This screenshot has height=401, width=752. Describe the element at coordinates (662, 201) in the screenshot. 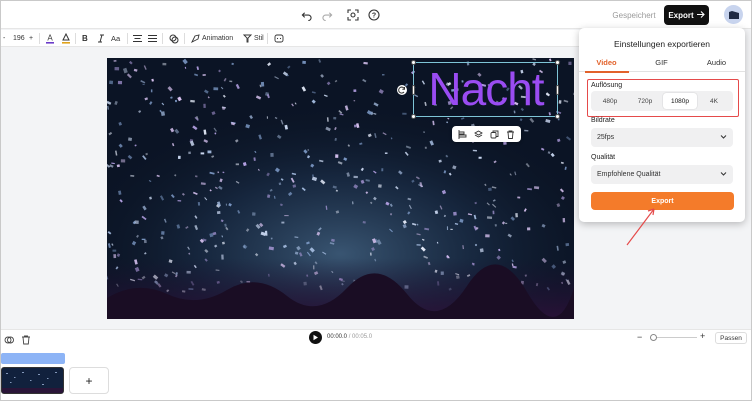

I see `export-button: Export` at that location.